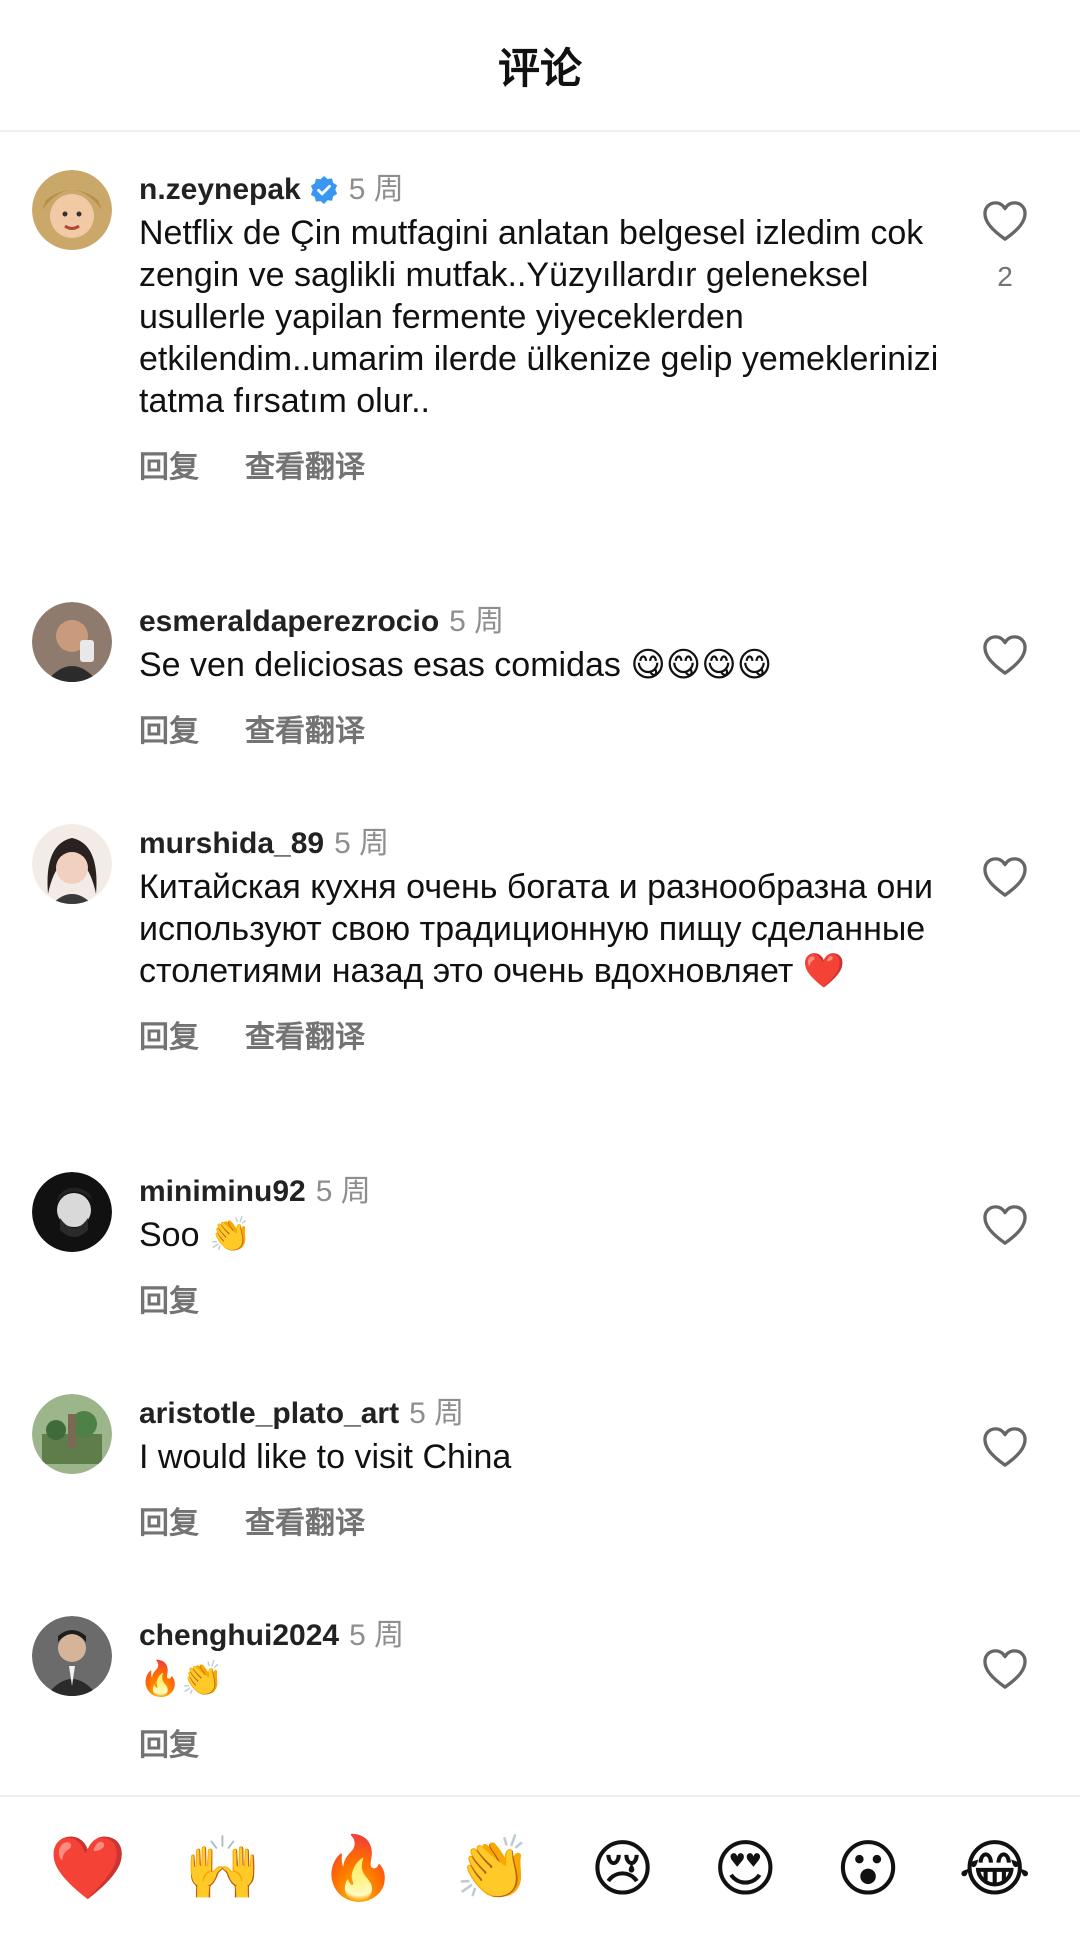  I want to click on comment-meta: miniminu92 5 周, so click(539, 1192).